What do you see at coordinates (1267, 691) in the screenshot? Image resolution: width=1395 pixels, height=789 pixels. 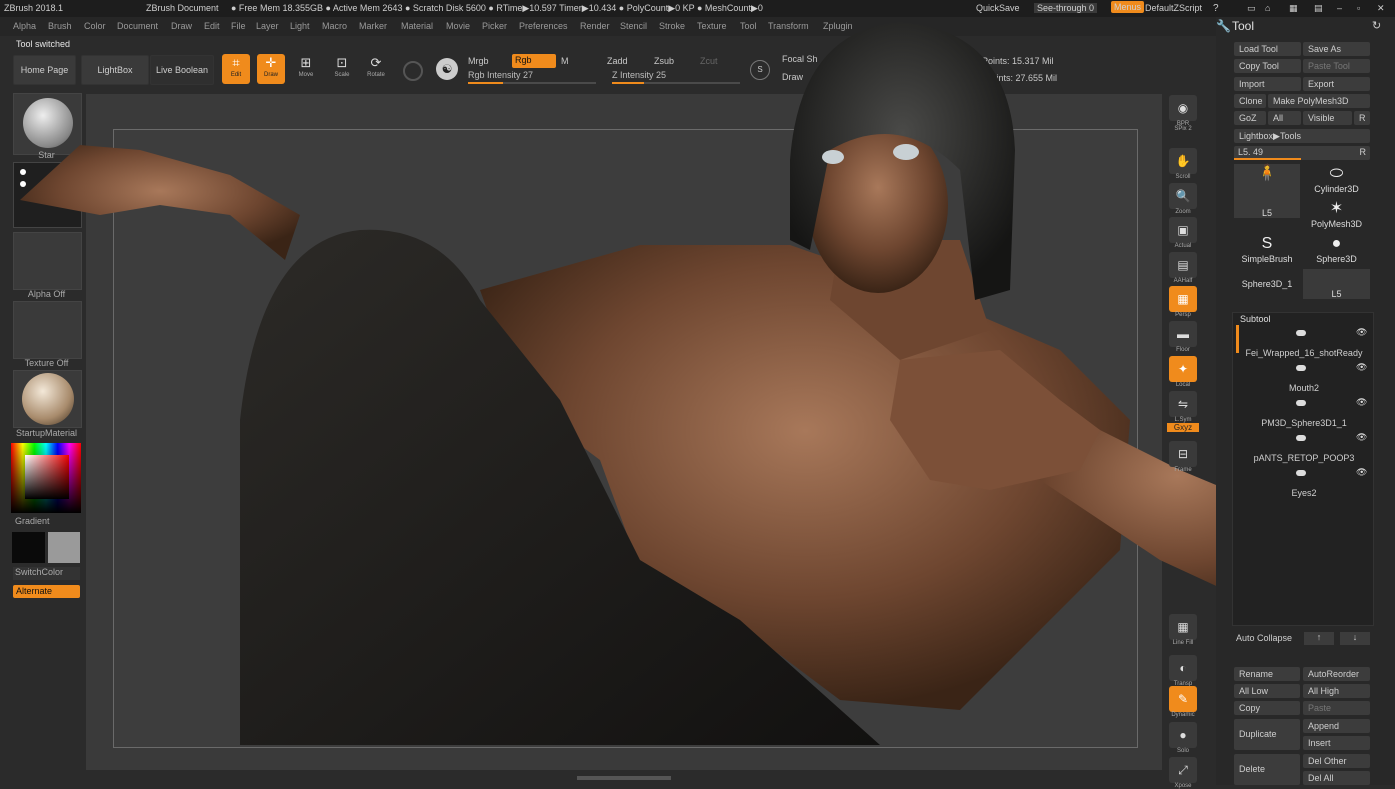 I see `all-low-button: All Low` at bounding box center [1267, 691].